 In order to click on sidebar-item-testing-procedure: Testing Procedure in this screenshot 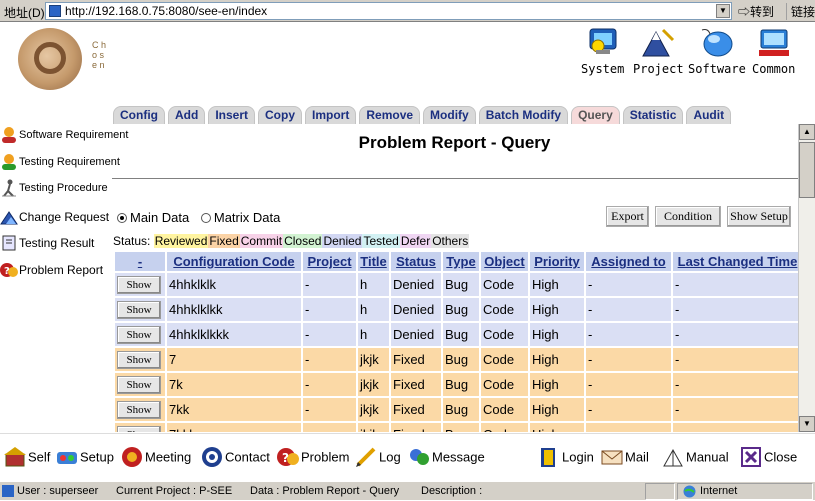, I will do `click(54, 190)`.